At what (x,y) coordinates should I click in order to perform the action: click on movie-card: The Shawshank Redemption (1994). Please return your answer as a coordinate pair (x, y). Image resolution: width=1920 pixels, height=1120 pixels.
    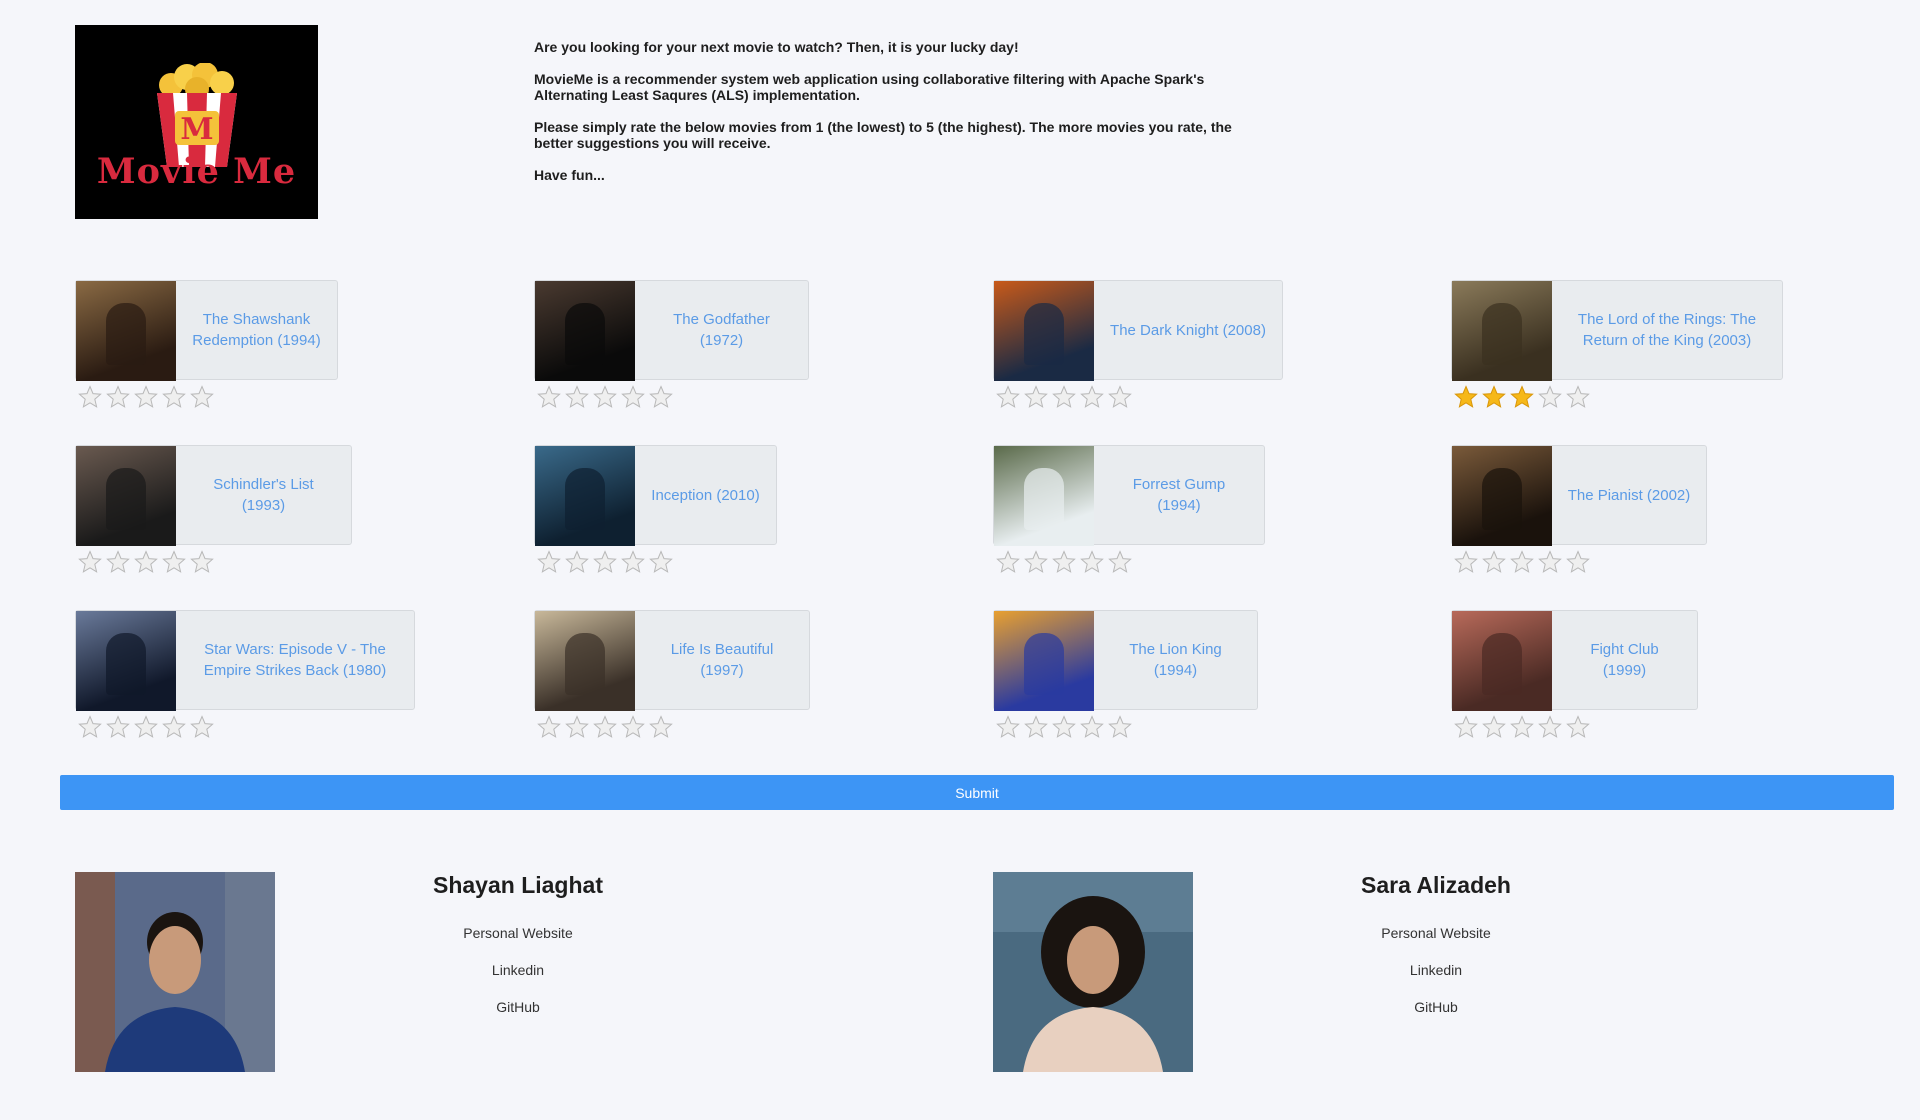
    Looking at the image, I should click on (206, 330).